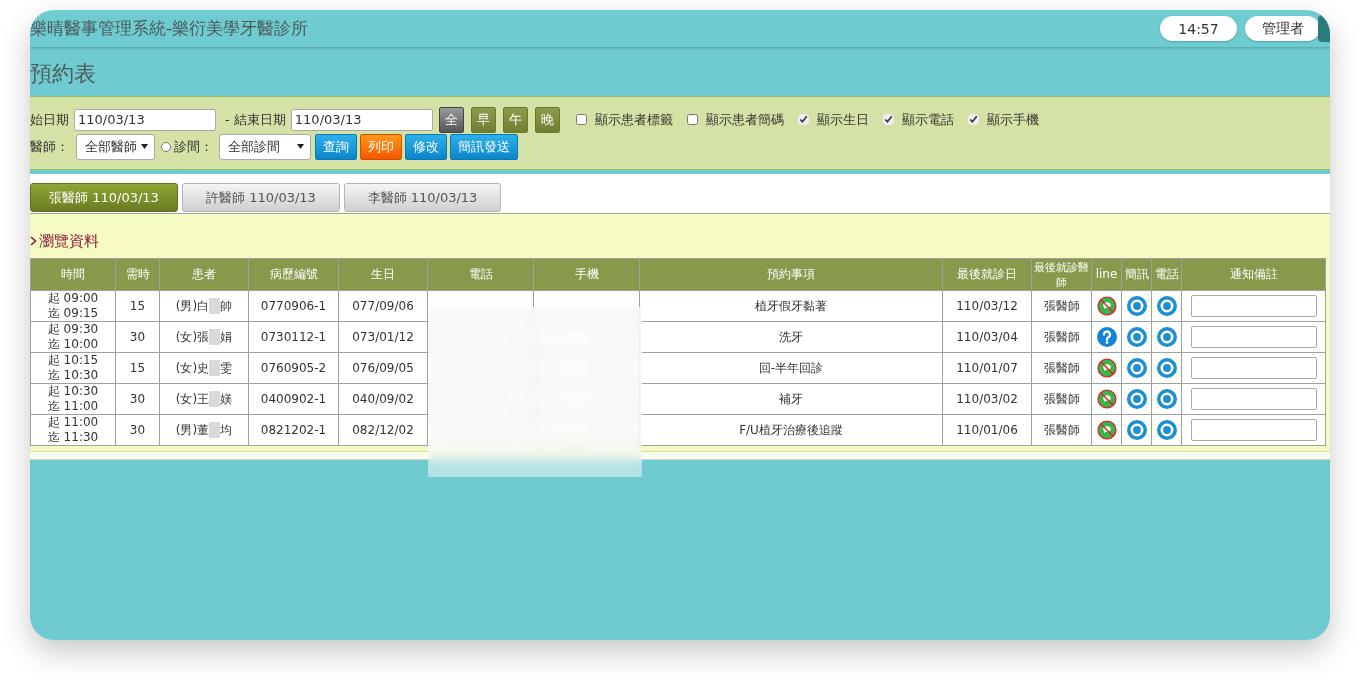 This screenshot has width=1361, height=690. Describe the element at coordinates (1012, 119) in the screenshot. I see `option-label: 顯示手機` at that location.